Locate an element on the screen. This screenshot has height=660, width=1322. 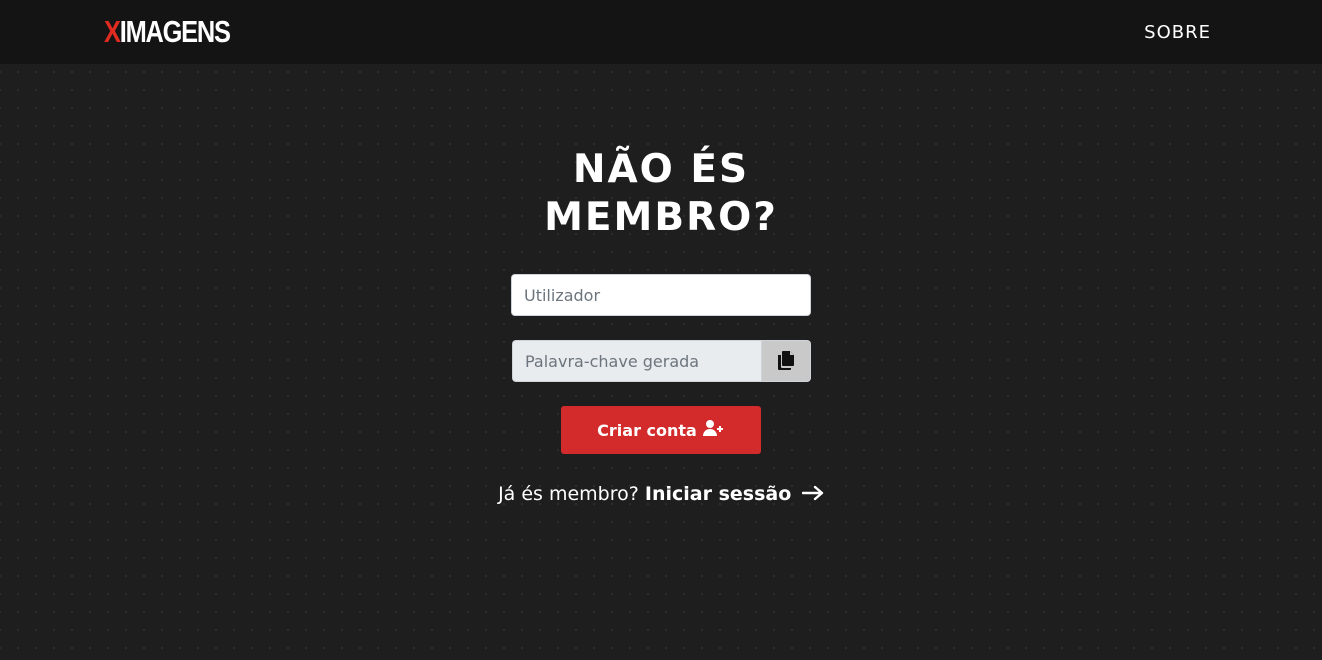
user-plus-icon is located at coordinates (713, 430).